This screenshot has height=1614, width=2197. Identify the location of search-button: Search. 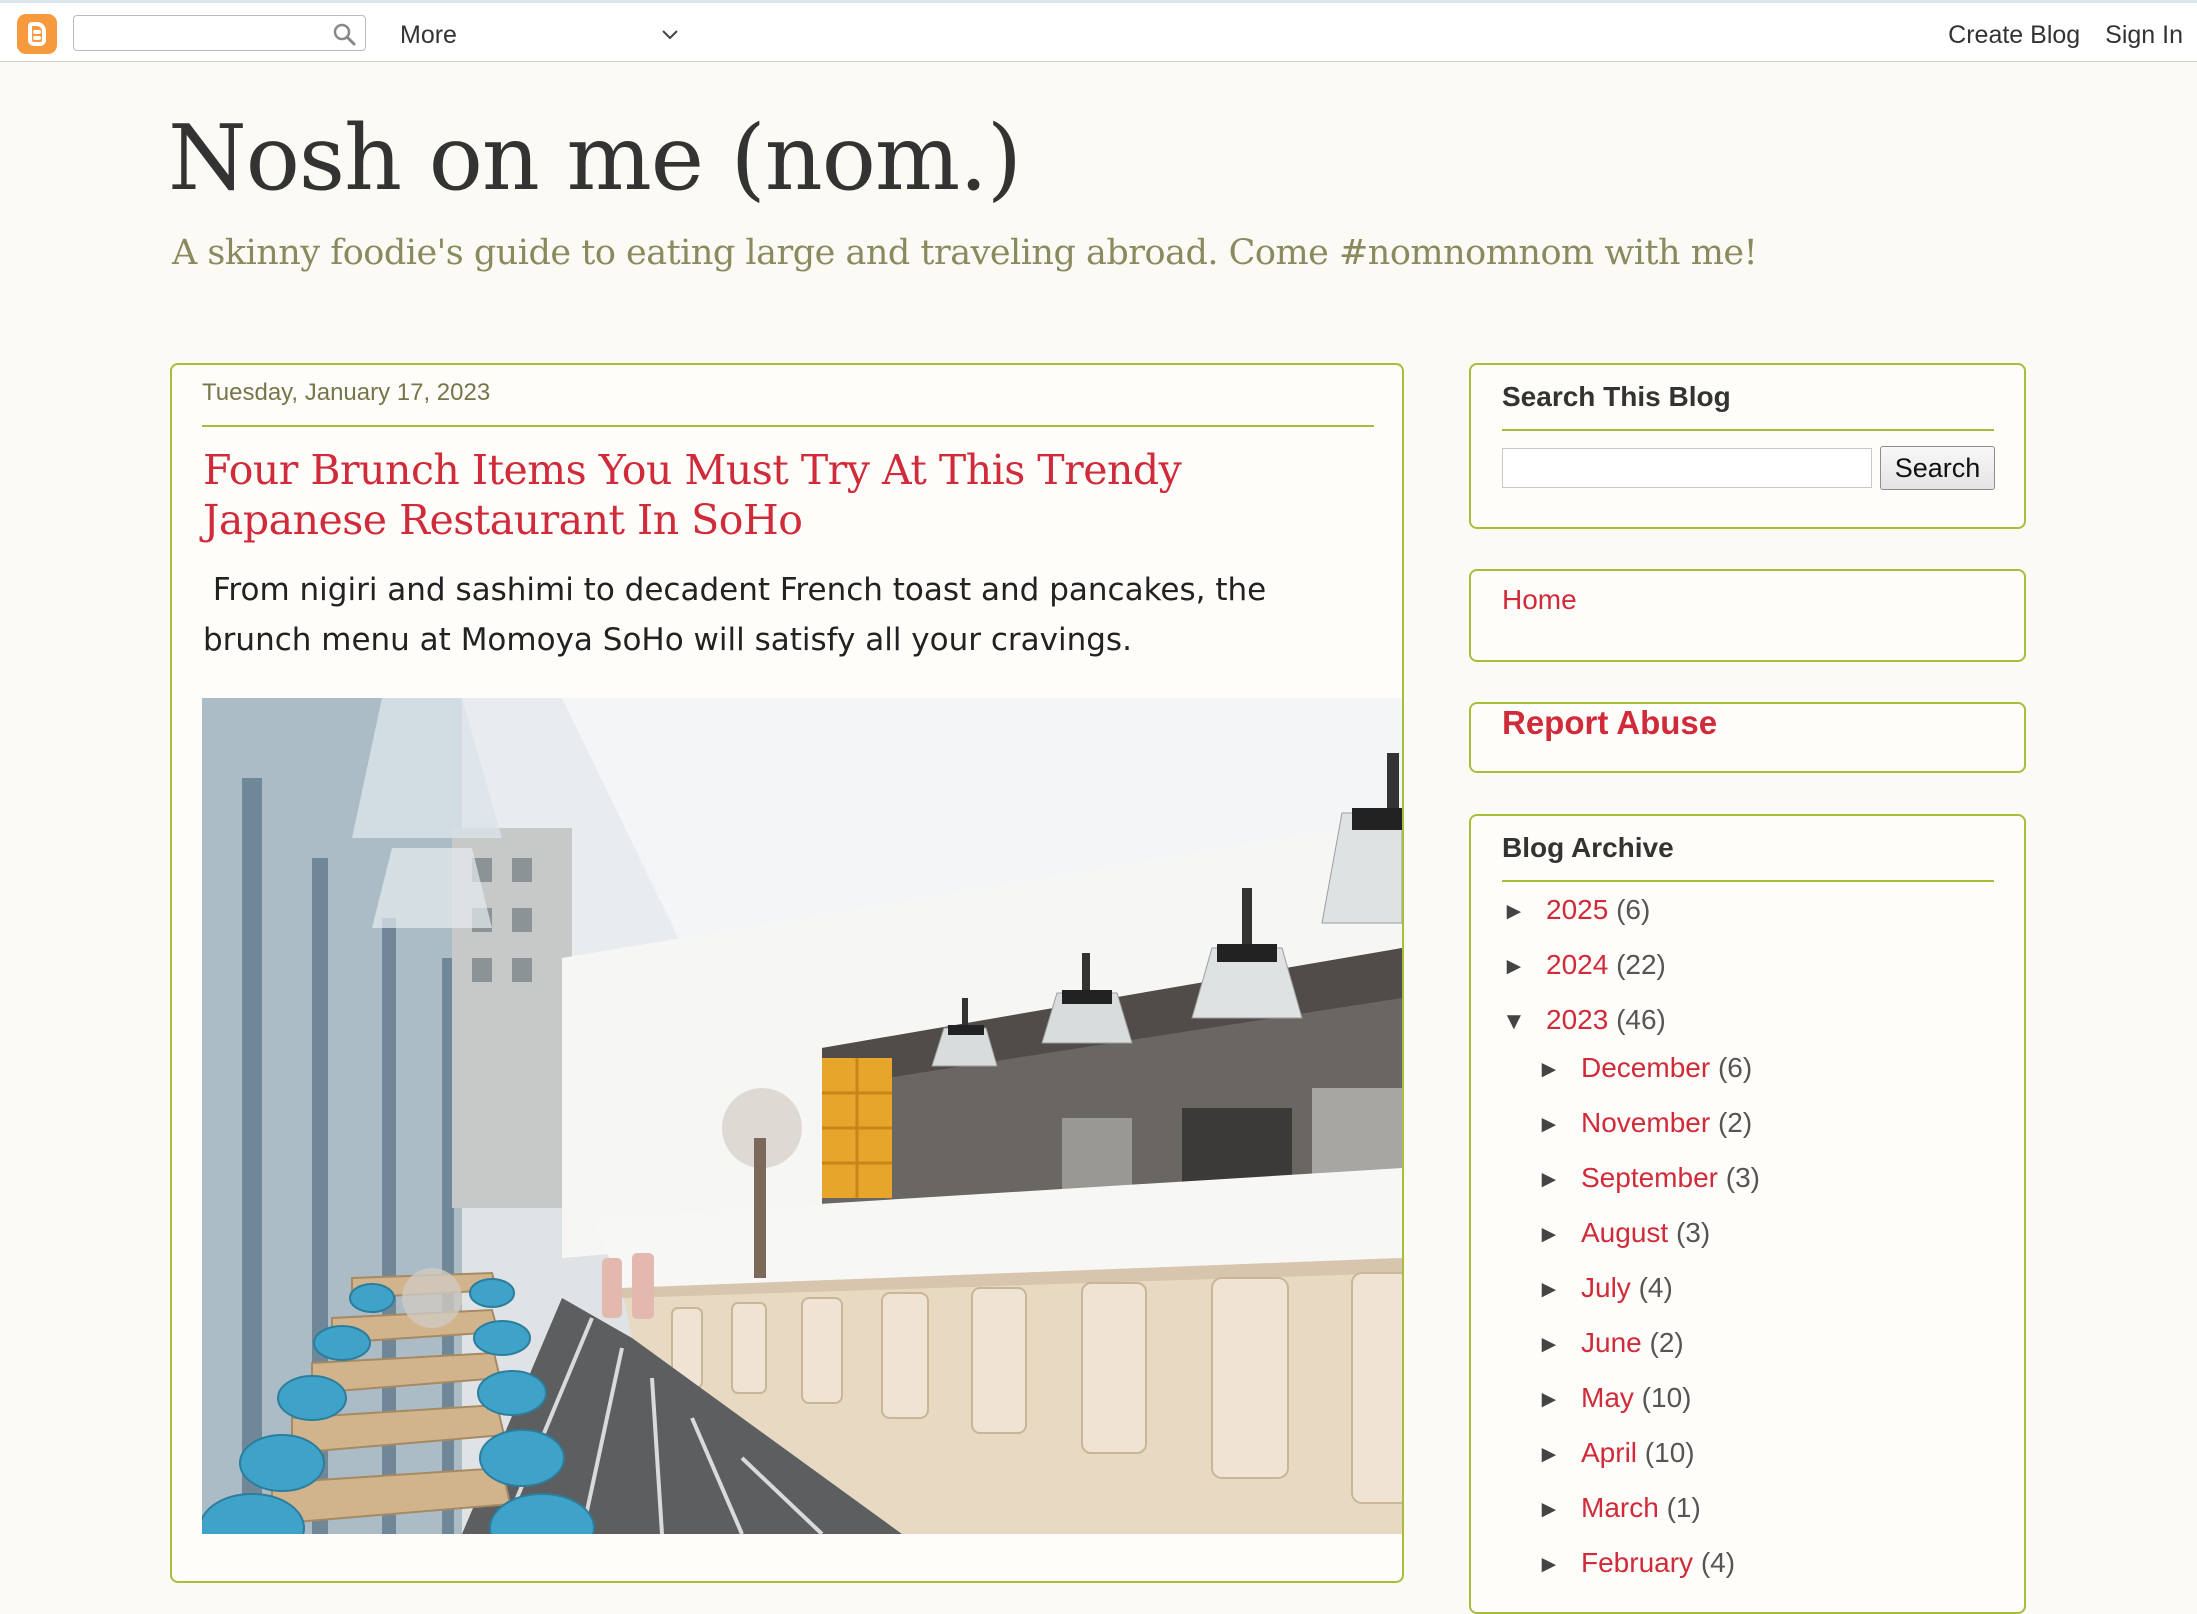
(1937, 468).